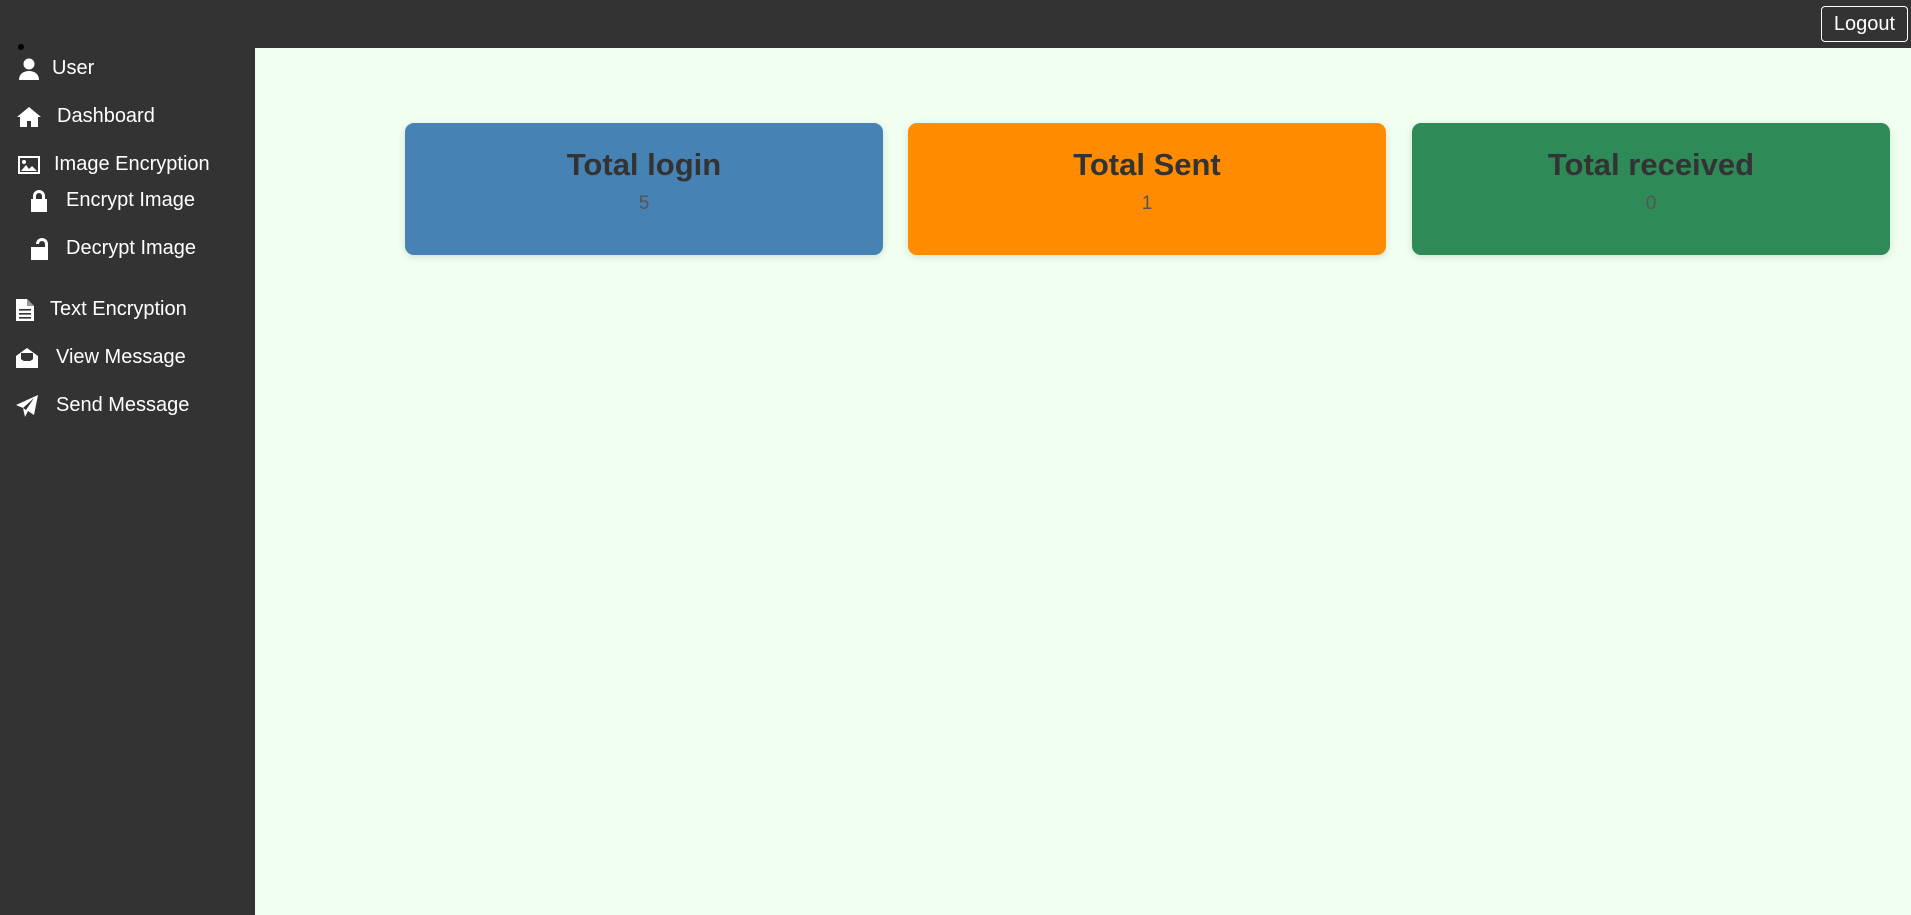  Describe the element at coordinates (1147, 203) in the screenshot. I see `card-value: 1` at that location.